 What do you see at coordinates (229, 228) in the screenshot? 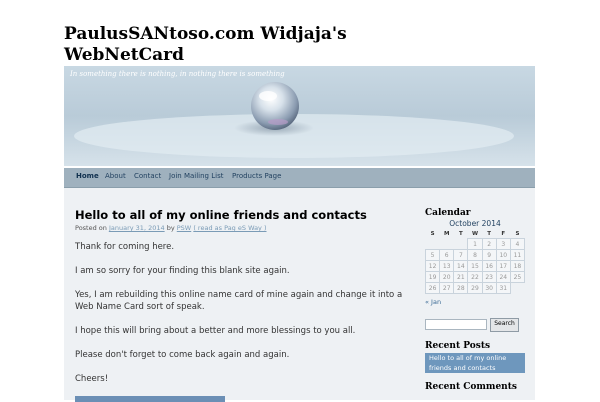
I see `read-as-link: ( read as Pag eS Way )` at bounding box center [229, 228].